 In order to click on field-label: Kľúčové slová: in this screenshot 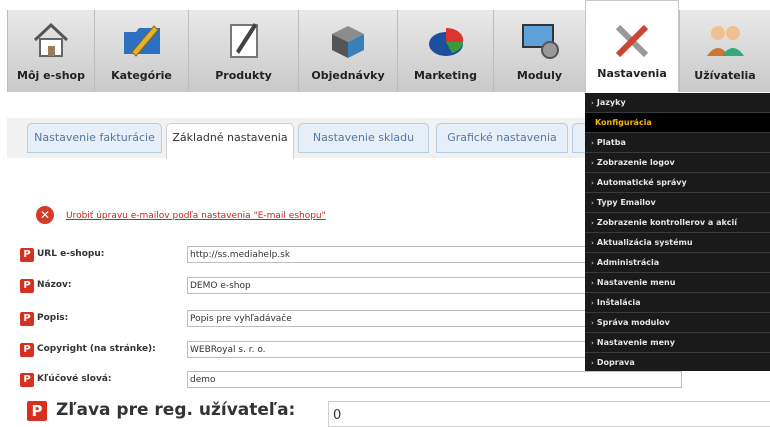, I will do `click(74, 379)`.